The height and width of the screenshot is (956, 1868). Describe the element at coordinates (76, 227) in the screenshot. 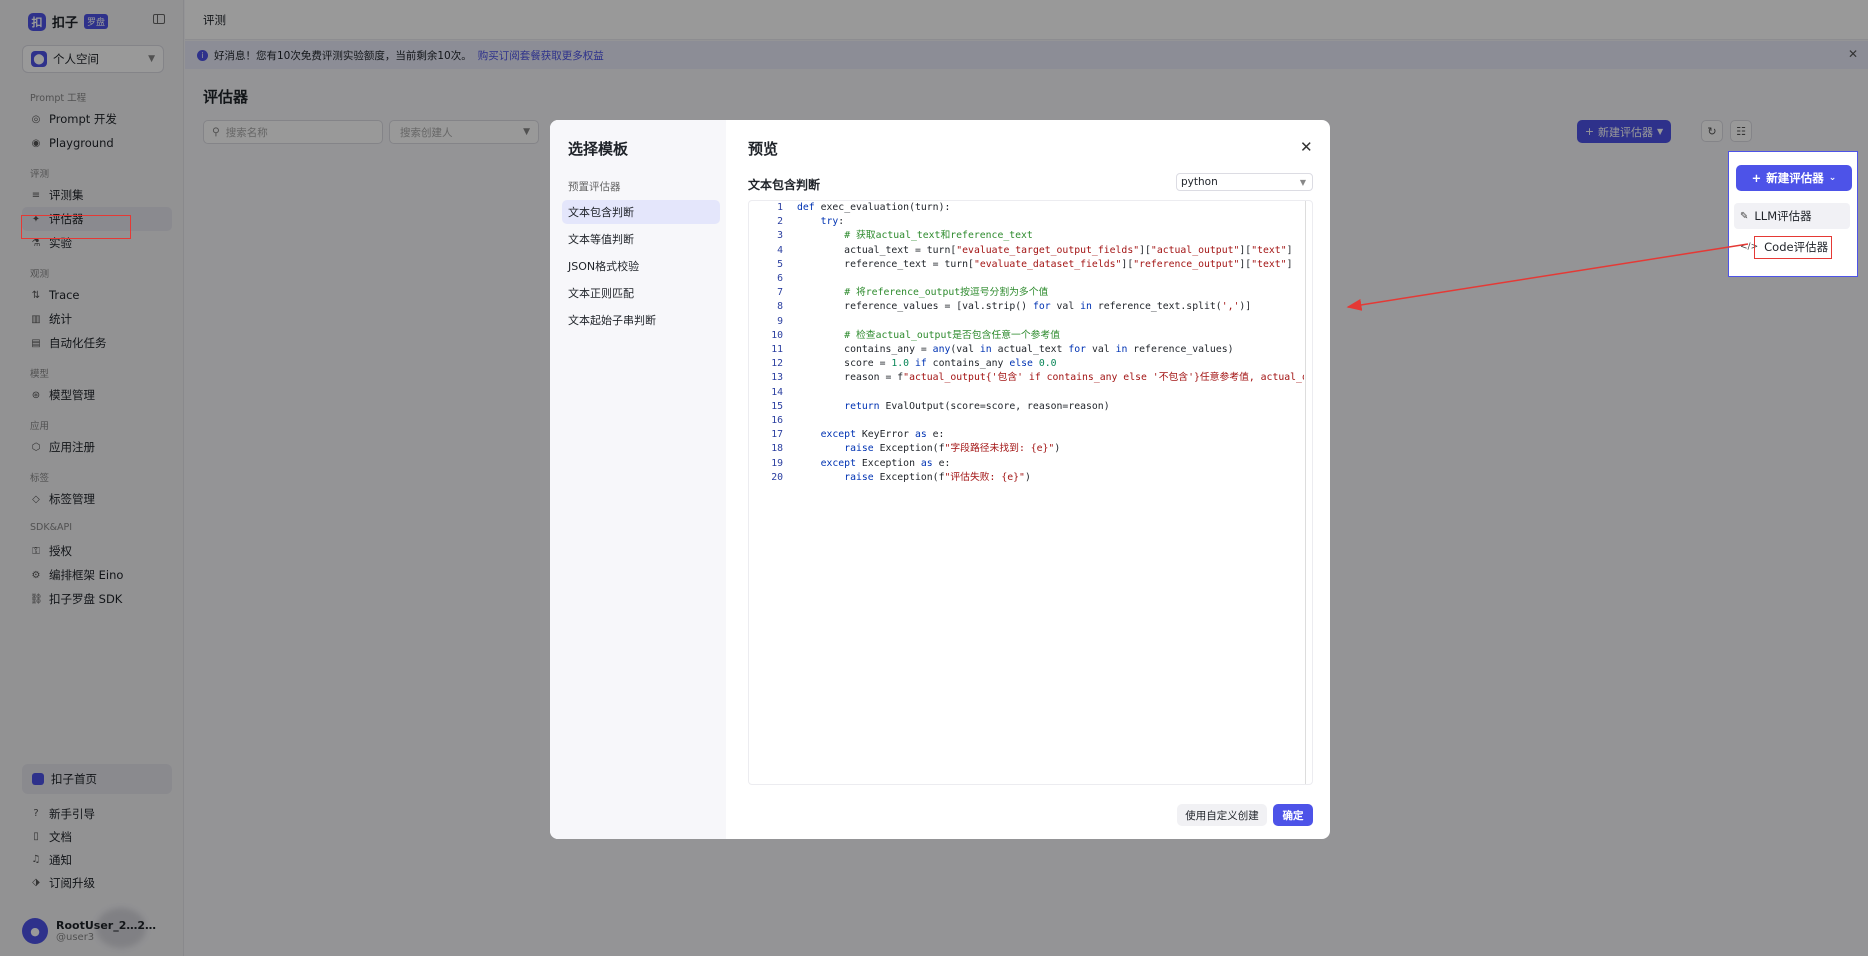

I see `highlight-box-evaluator` at that location.